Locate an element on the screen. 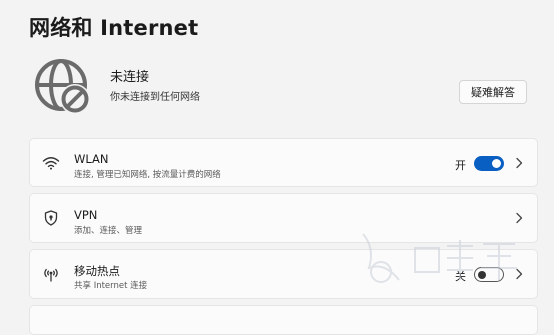 The width and height of the screenshot is (554, 335). connection-status-subtitle: 你未连接到任何网络 is located at coordinates (155, 97).